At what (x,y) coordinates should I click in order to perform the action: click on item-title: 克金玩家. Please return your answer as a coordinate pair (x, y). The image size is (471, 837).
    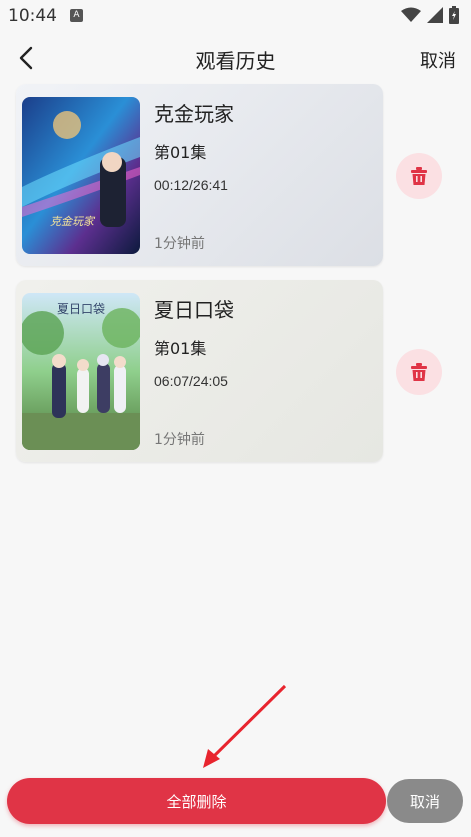
    Looking at the image, I should click on (194, 114).